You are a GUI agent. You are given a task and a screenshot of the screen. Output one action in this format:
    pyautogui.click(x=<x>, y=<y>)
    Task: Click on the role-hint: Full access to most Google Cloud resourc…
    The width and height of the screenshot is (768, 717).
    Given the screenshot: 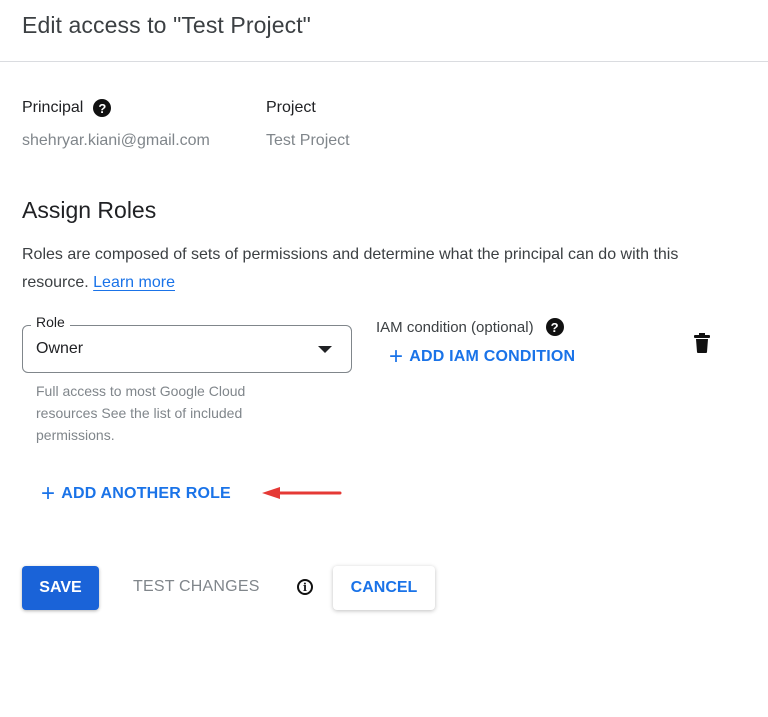 What is the action you would take?
    pyautogui.click(x=141, y=413)
    